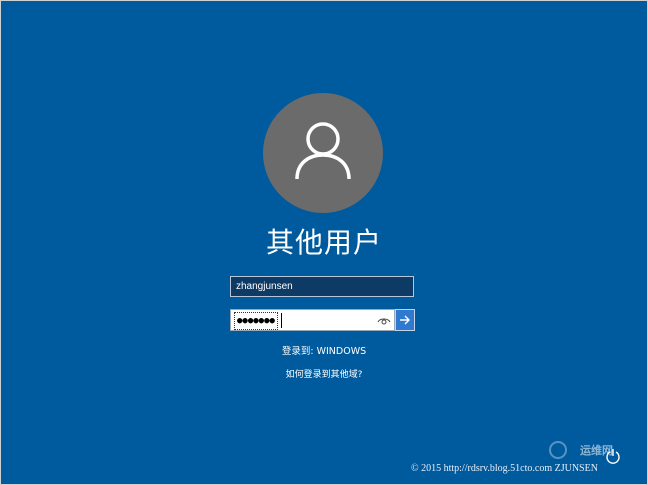  I want to click on power-icon, so click(613, 456).